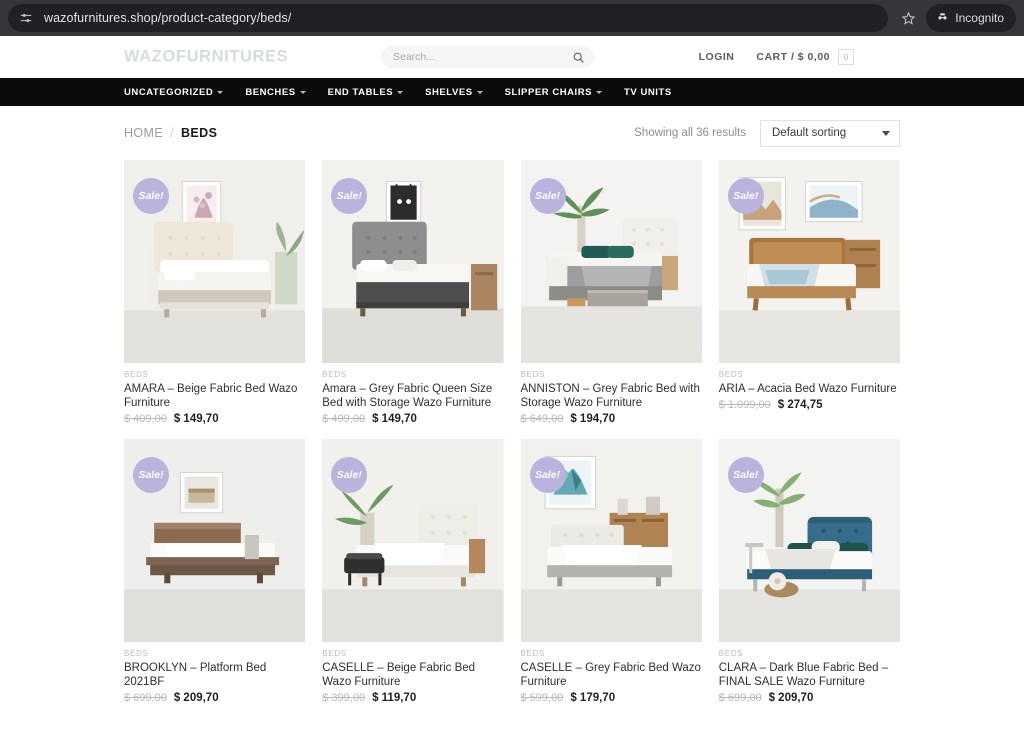 This screenshot has height=736, width=1024. I want to click on search-icon, so click(578, 57).